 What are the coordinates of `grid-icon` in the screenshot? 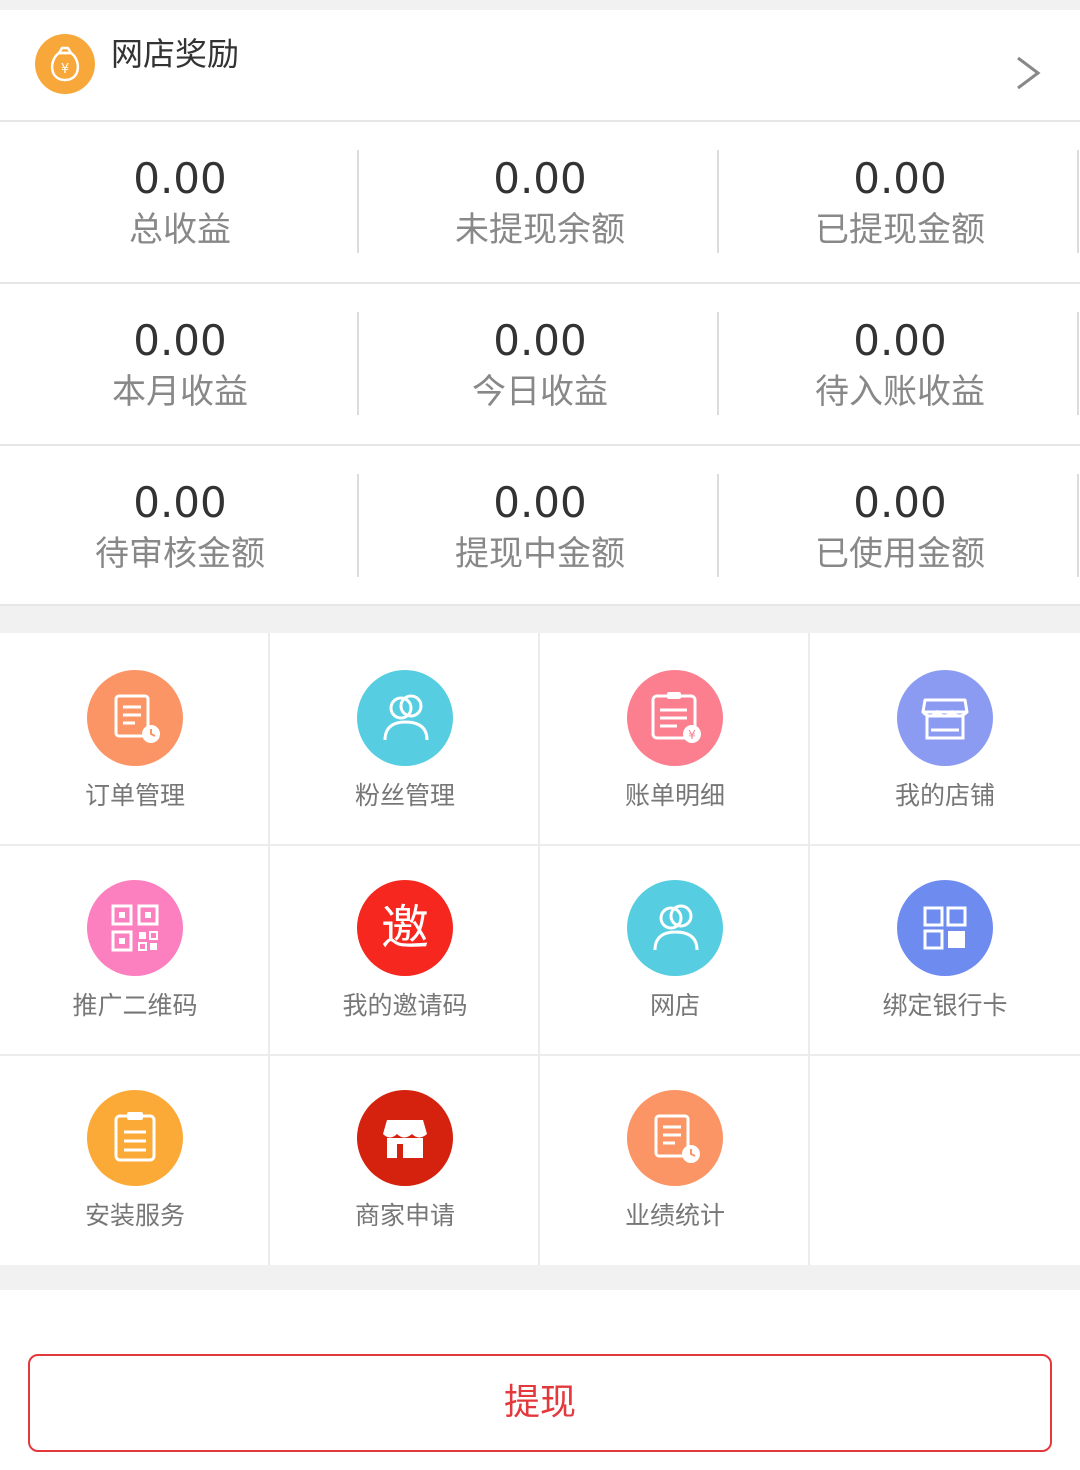 It's located at (945, 928).